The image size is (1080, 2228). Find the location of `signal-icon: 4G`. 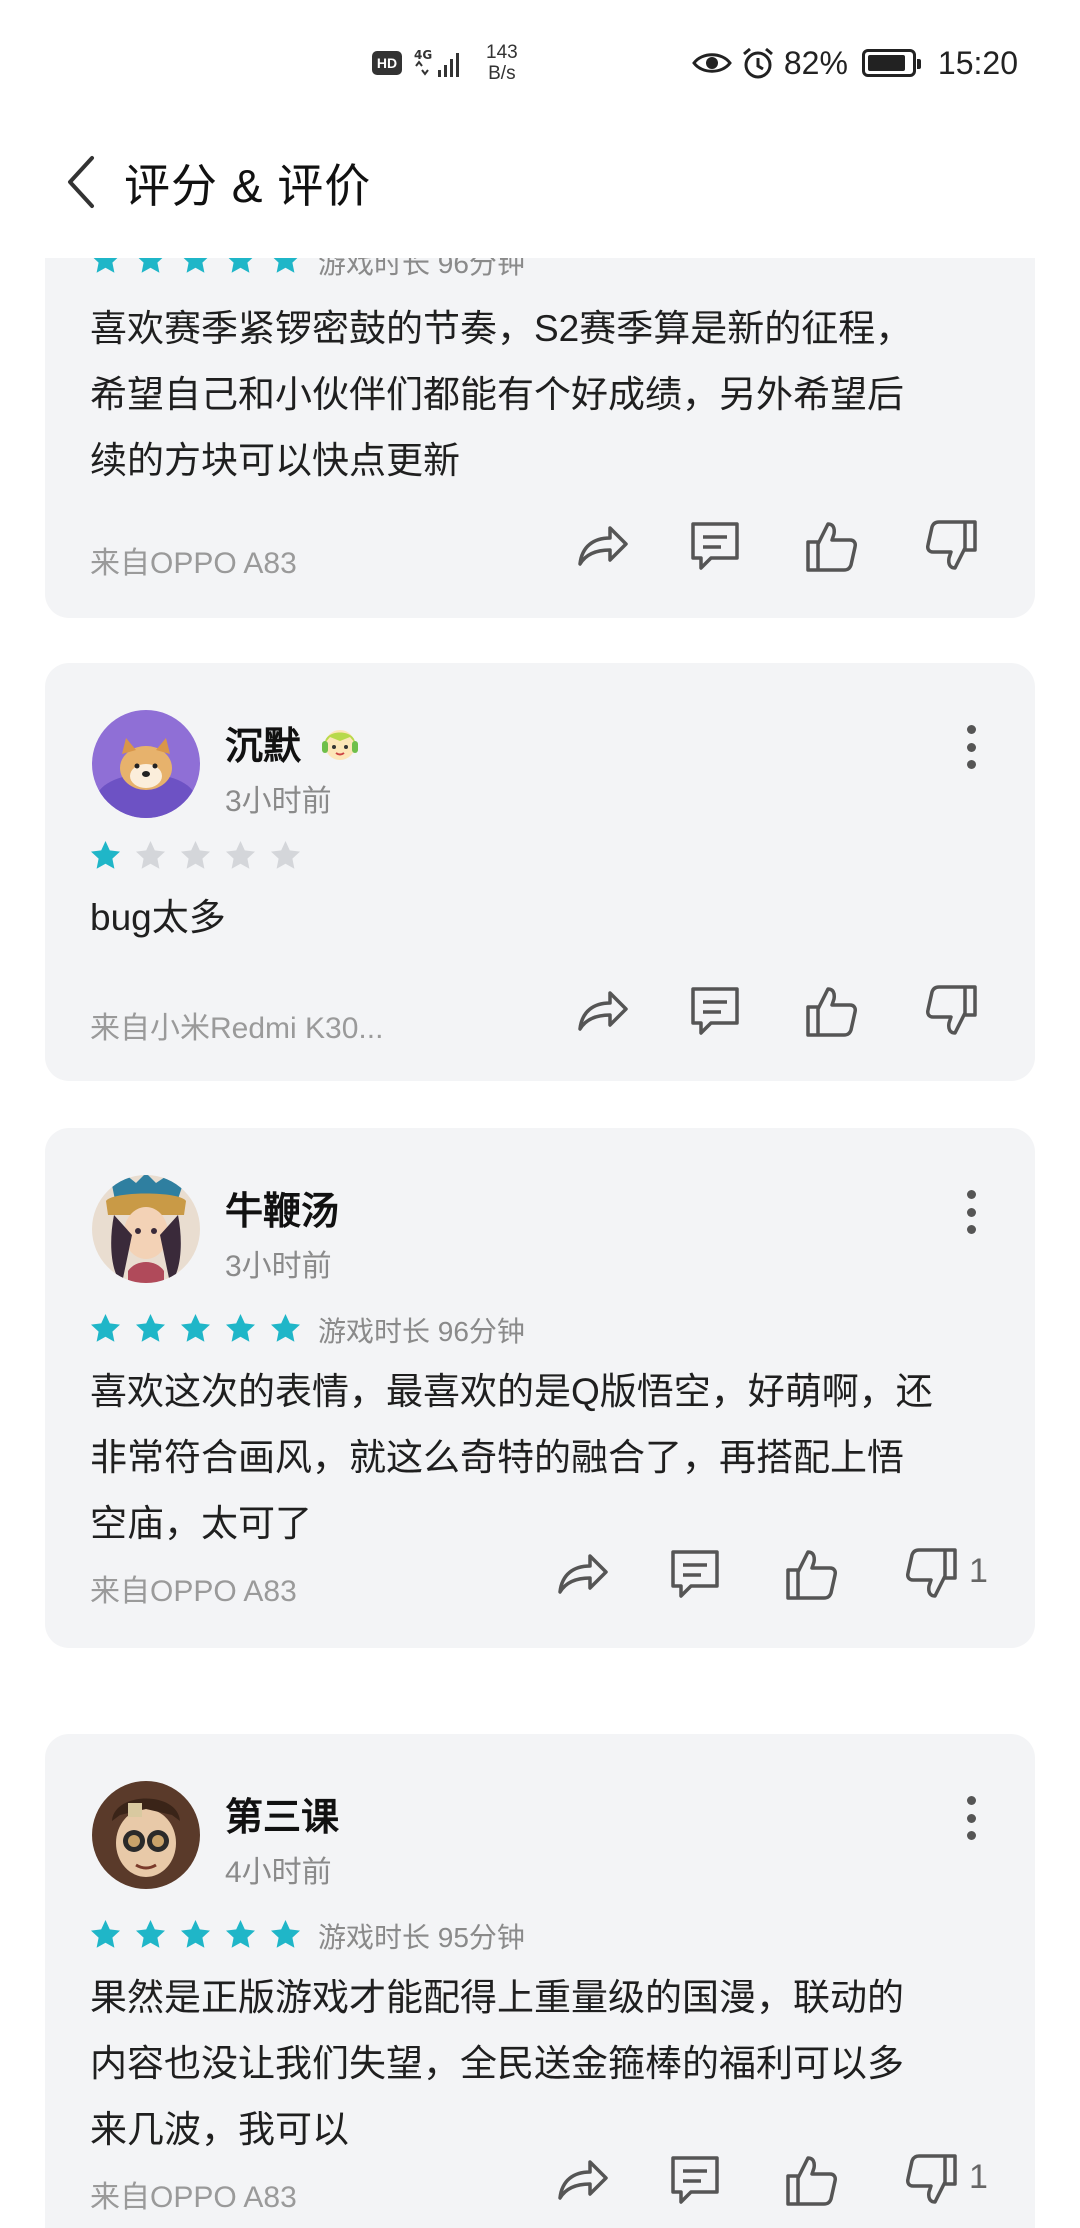

signal-icon: 4G is located at coordinates (436, 62).